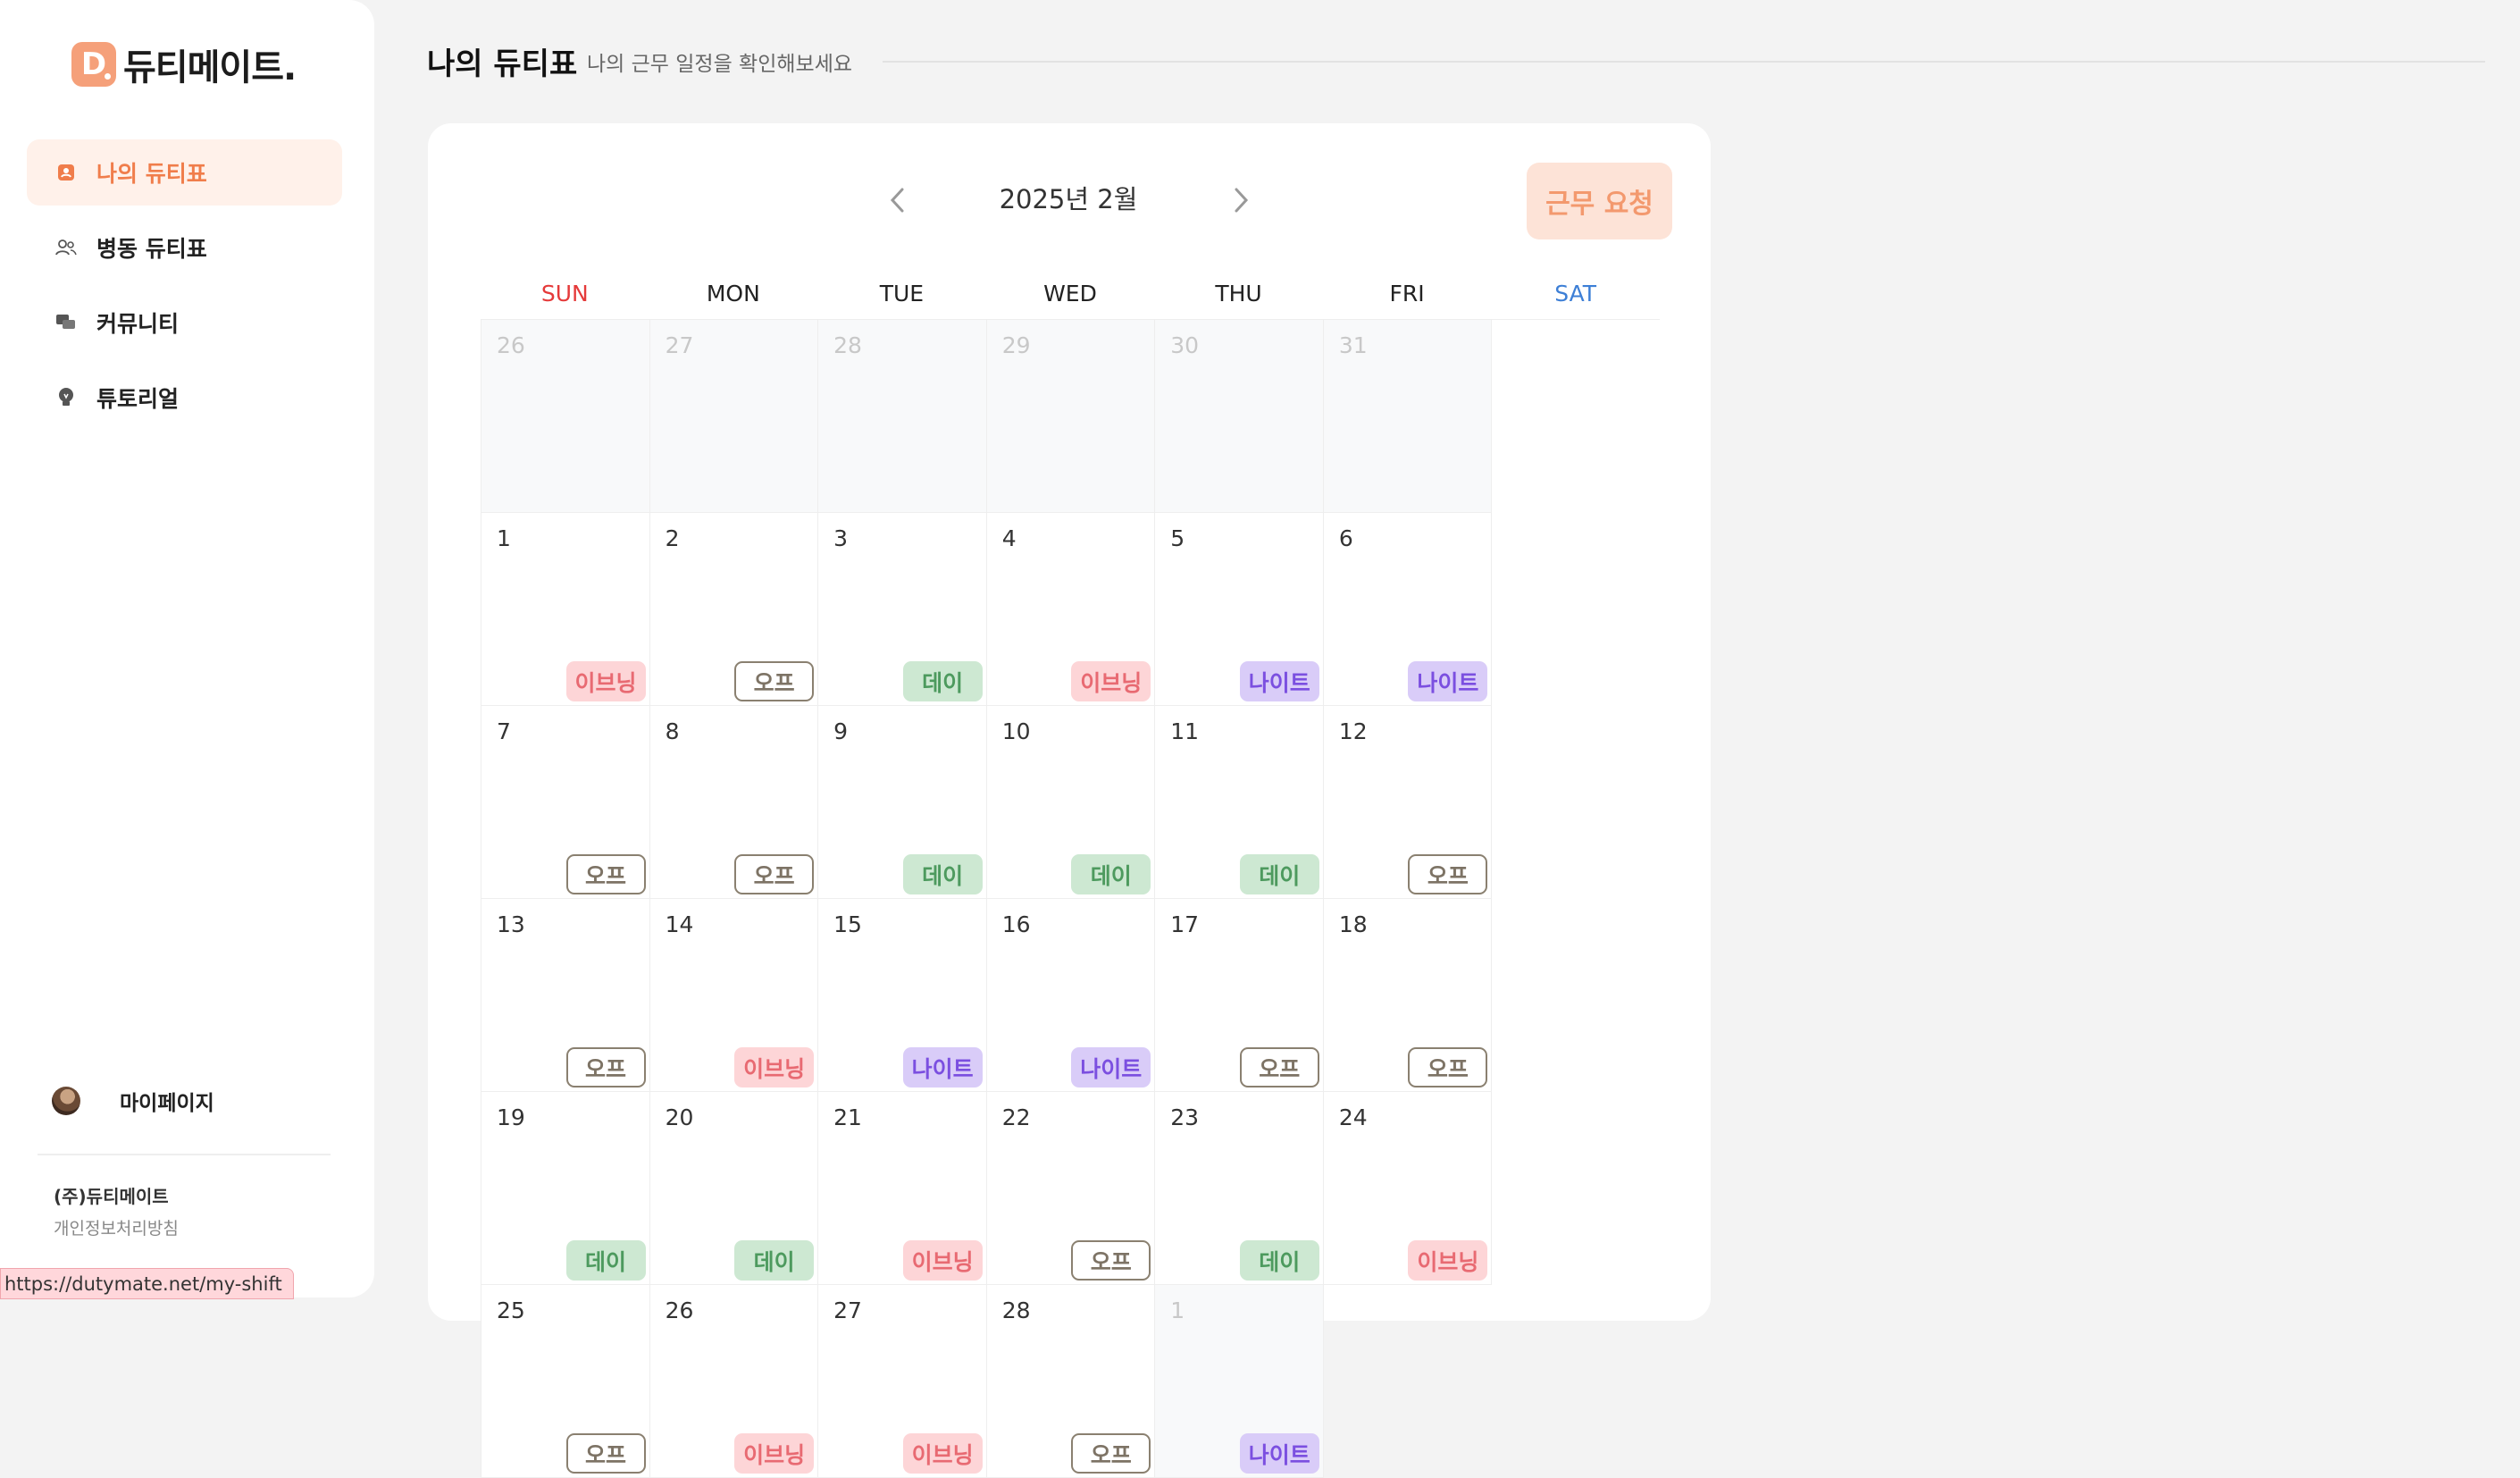 This screenshot has height=1478, width=2520. I want to click on calendar-day-cell: 26, so click(565, 416).